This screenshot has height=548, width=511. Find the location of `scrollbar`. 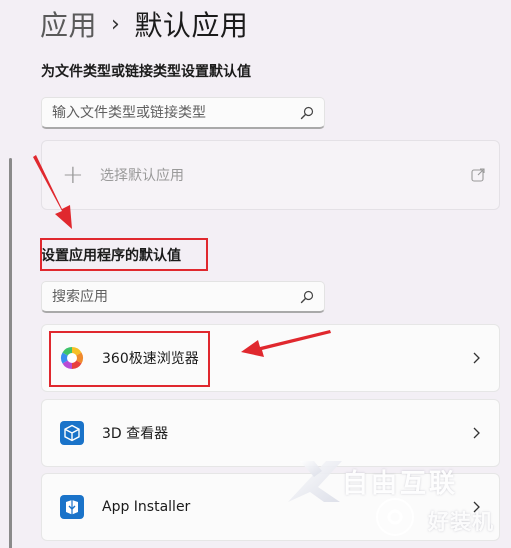

scrollbar is located at coordinates (10, 353).